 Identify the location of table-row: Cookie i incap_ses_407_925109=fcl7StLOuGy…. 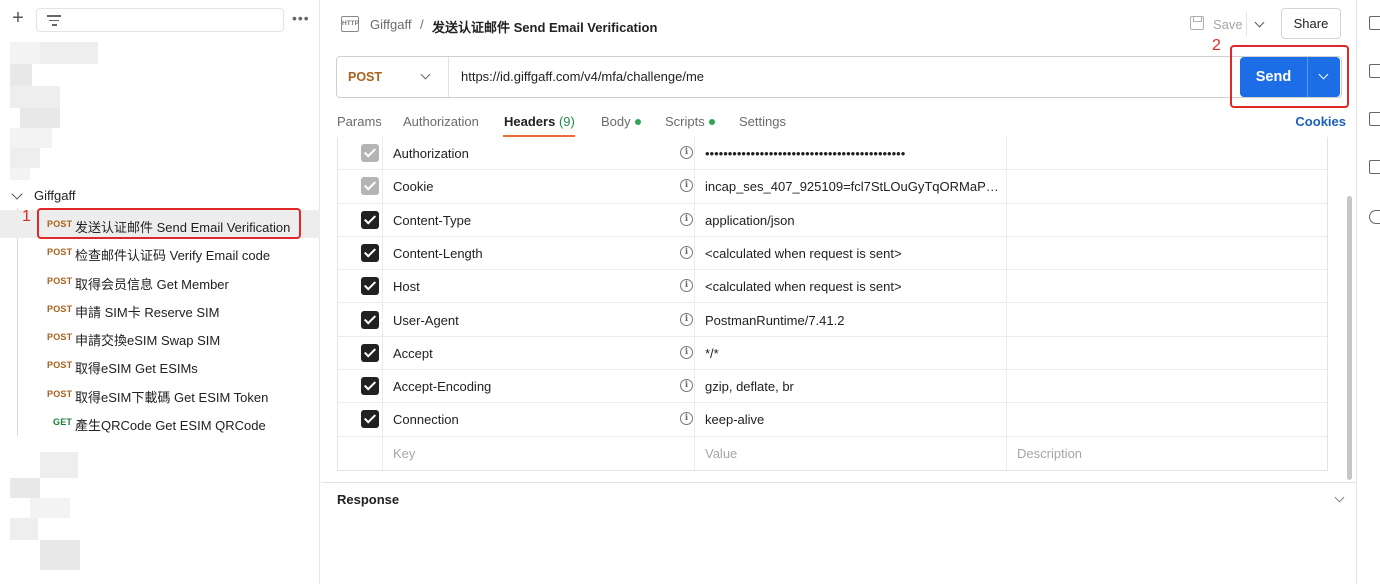
(832, 187).